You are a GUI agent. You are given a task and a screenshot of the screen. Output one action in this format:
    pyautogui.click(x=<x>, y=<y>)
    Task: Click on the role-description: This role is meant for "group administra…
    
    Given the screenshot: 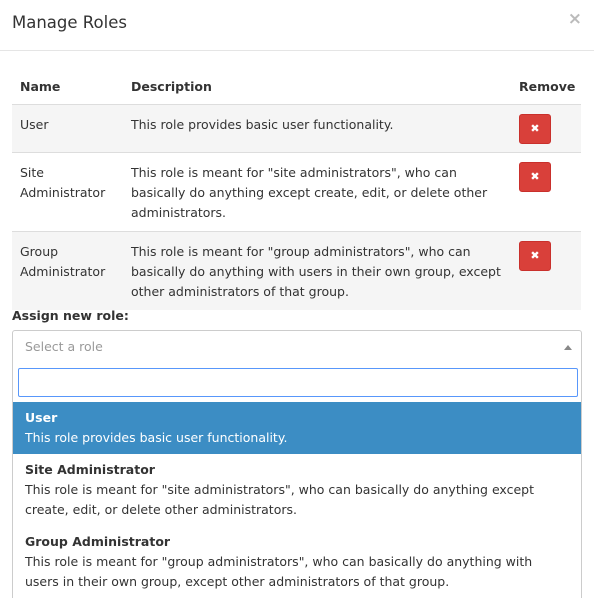 What is the action you would take?
    pyautogui.click(x=325, y=270)
    